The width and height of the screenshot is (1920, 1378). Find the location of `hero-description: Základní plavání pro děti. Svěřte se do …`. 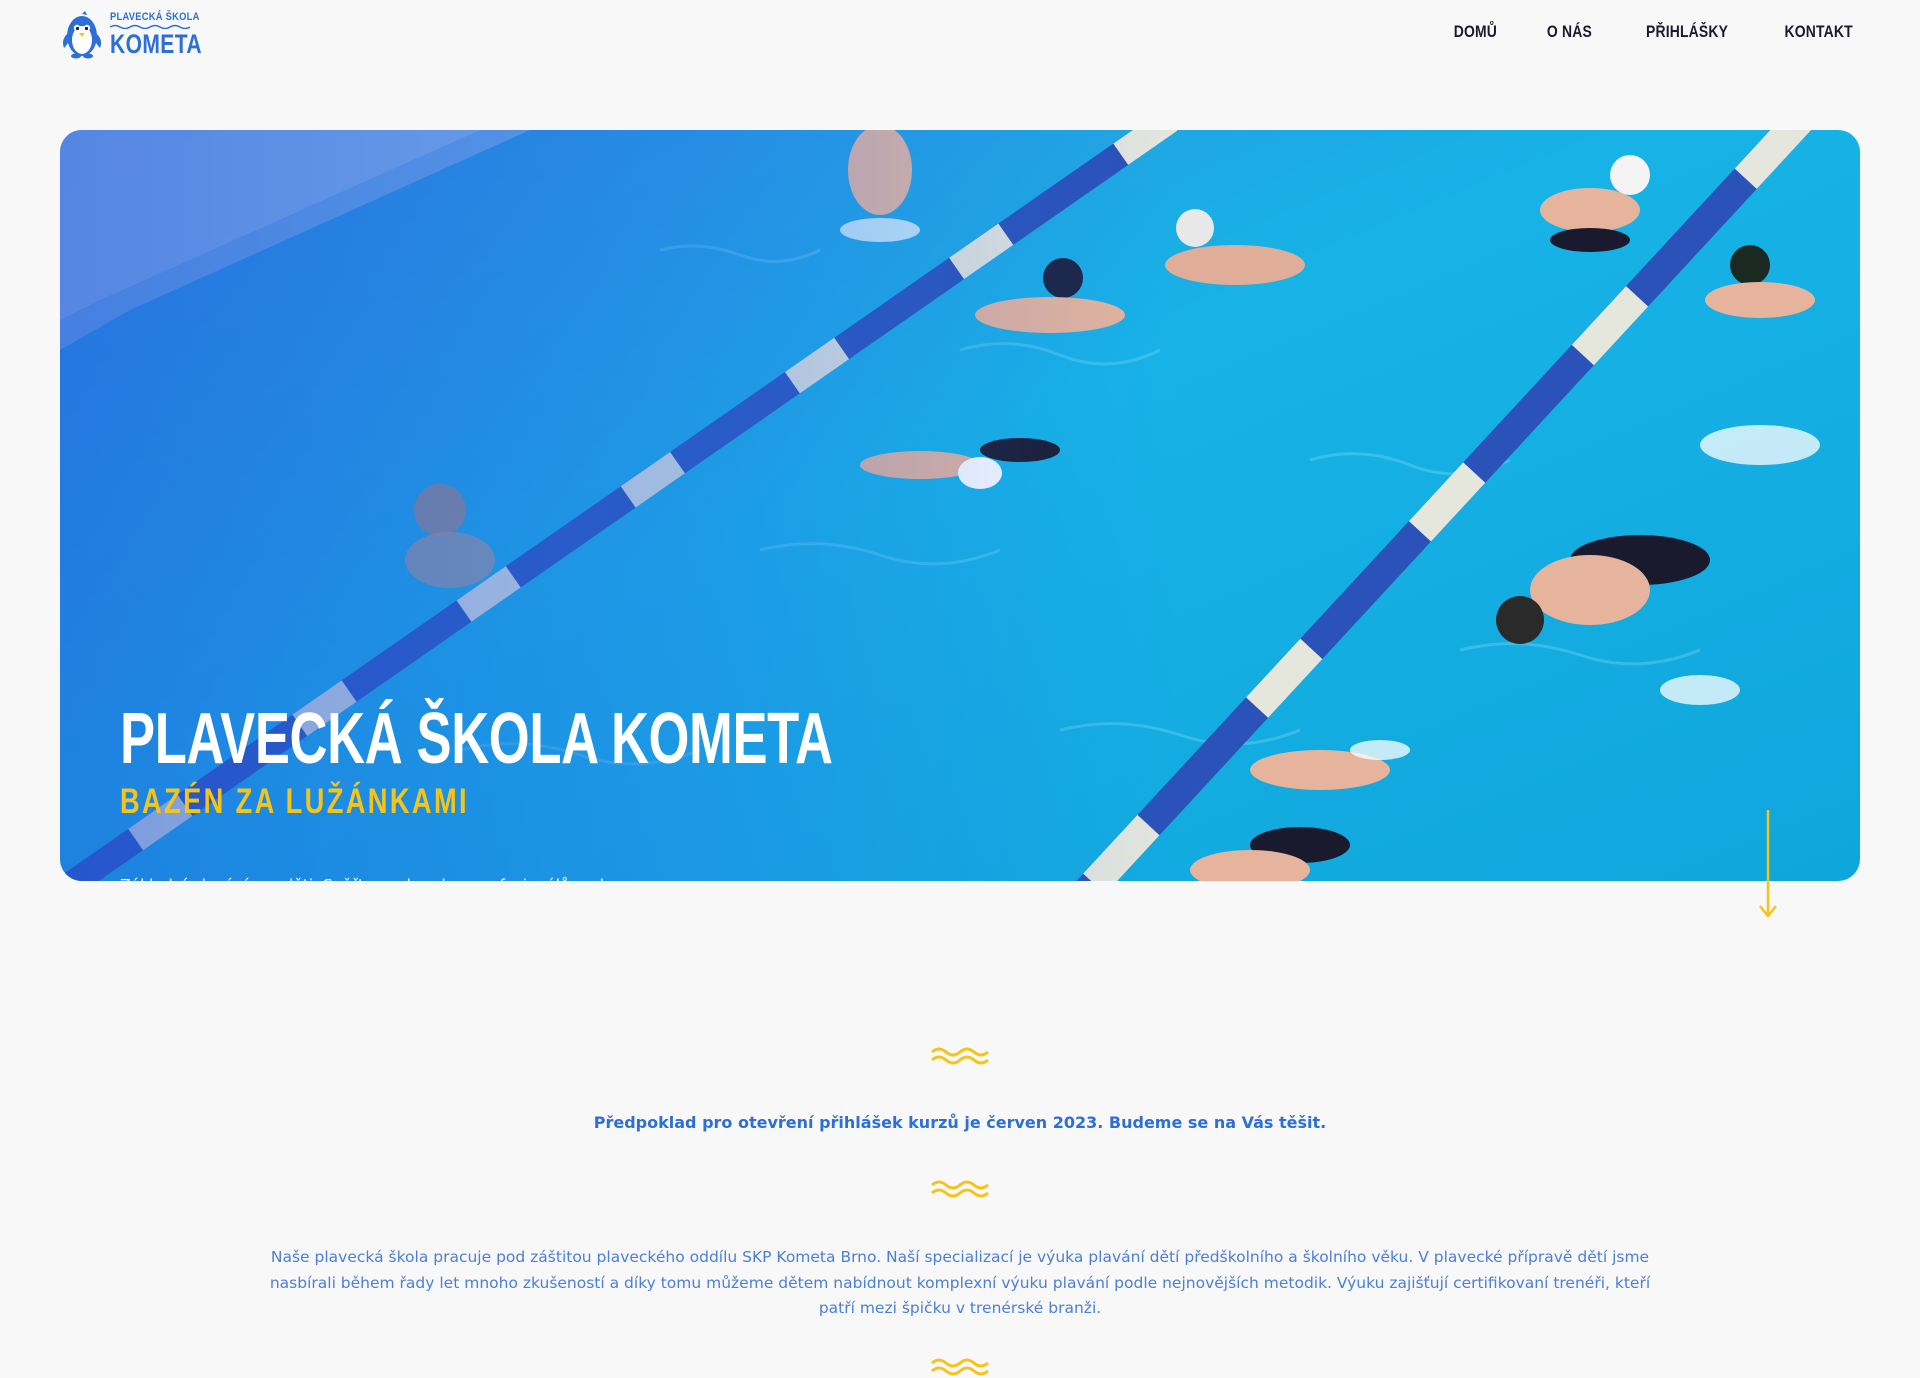

hero-description: Základní plavání pro děti. Svěřte se do … is located at coordinates (380, 876).